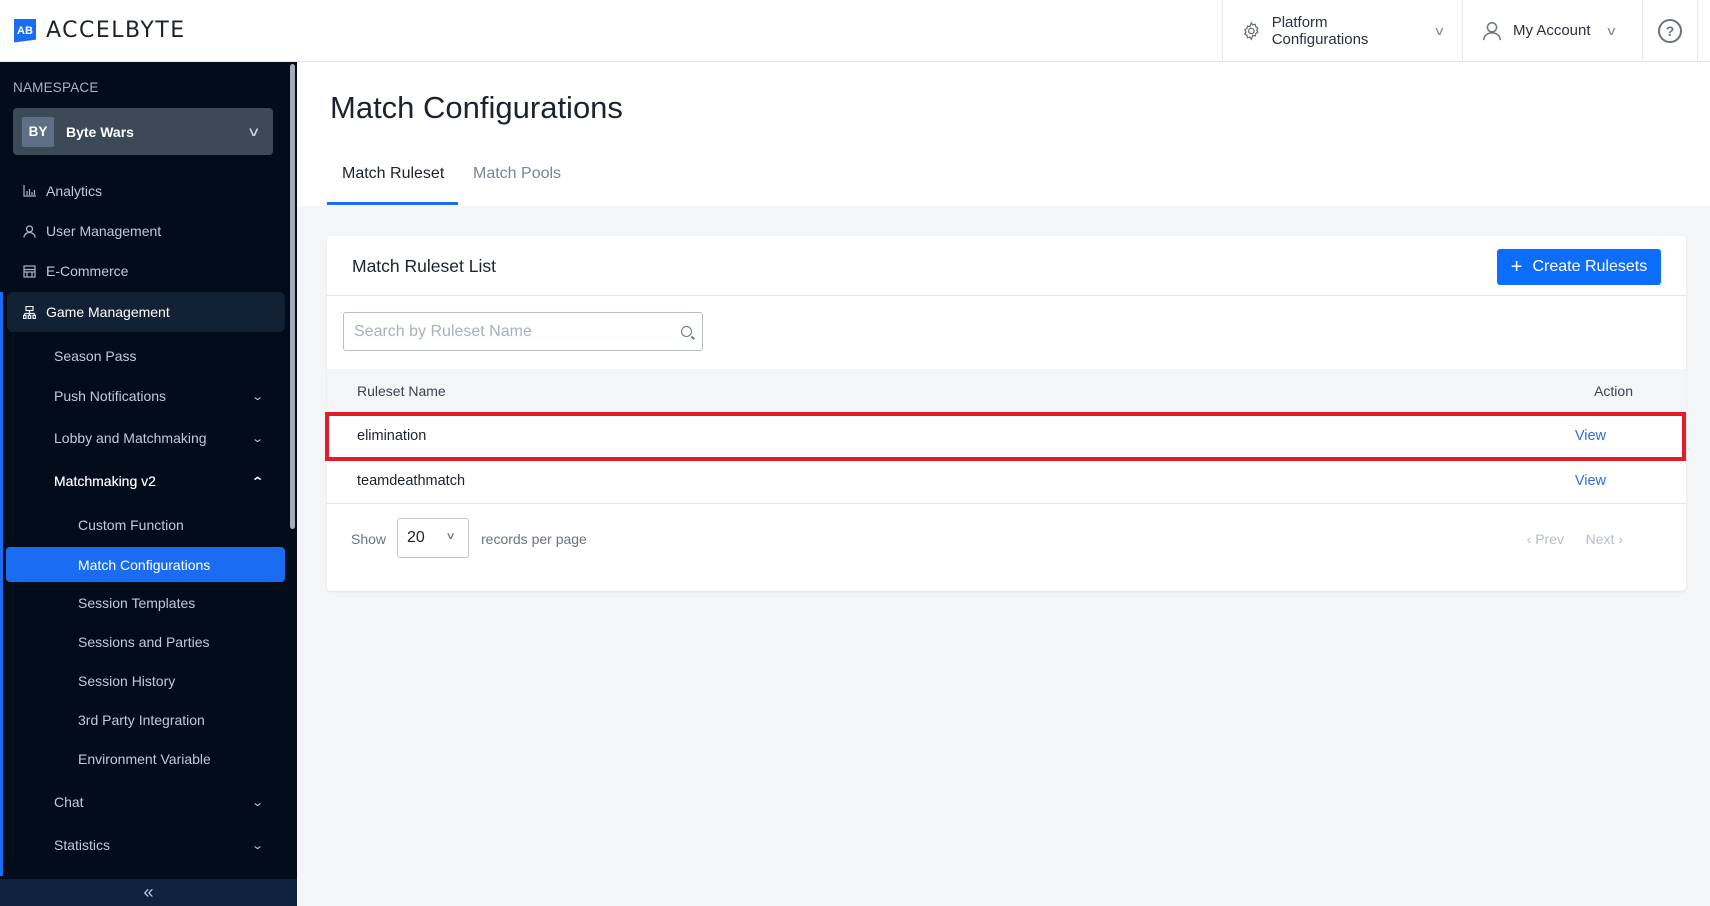  What do you see at coordinates (1006, 266) in the screenshot?
I see `card-header: Match Ruleset List + Create Rulesets` at bounding box center [1006, 266].